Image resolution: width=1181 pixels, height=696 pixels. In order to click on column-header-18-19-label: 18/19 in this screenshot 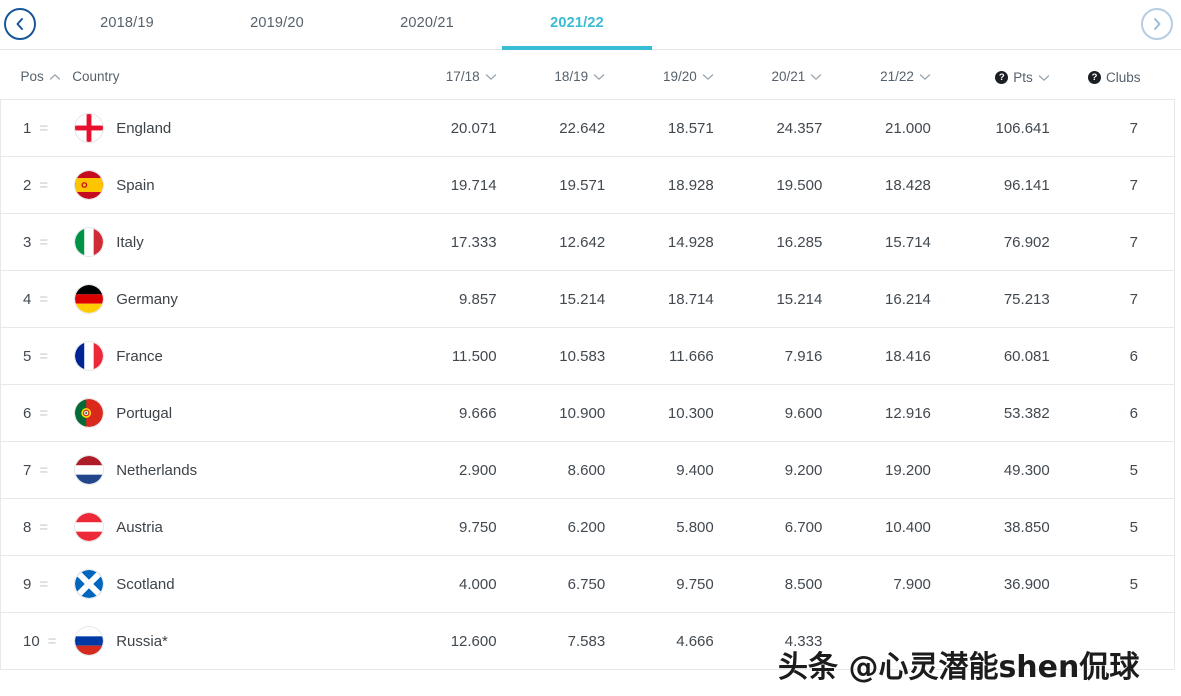, I will do `click(571, 77)`.